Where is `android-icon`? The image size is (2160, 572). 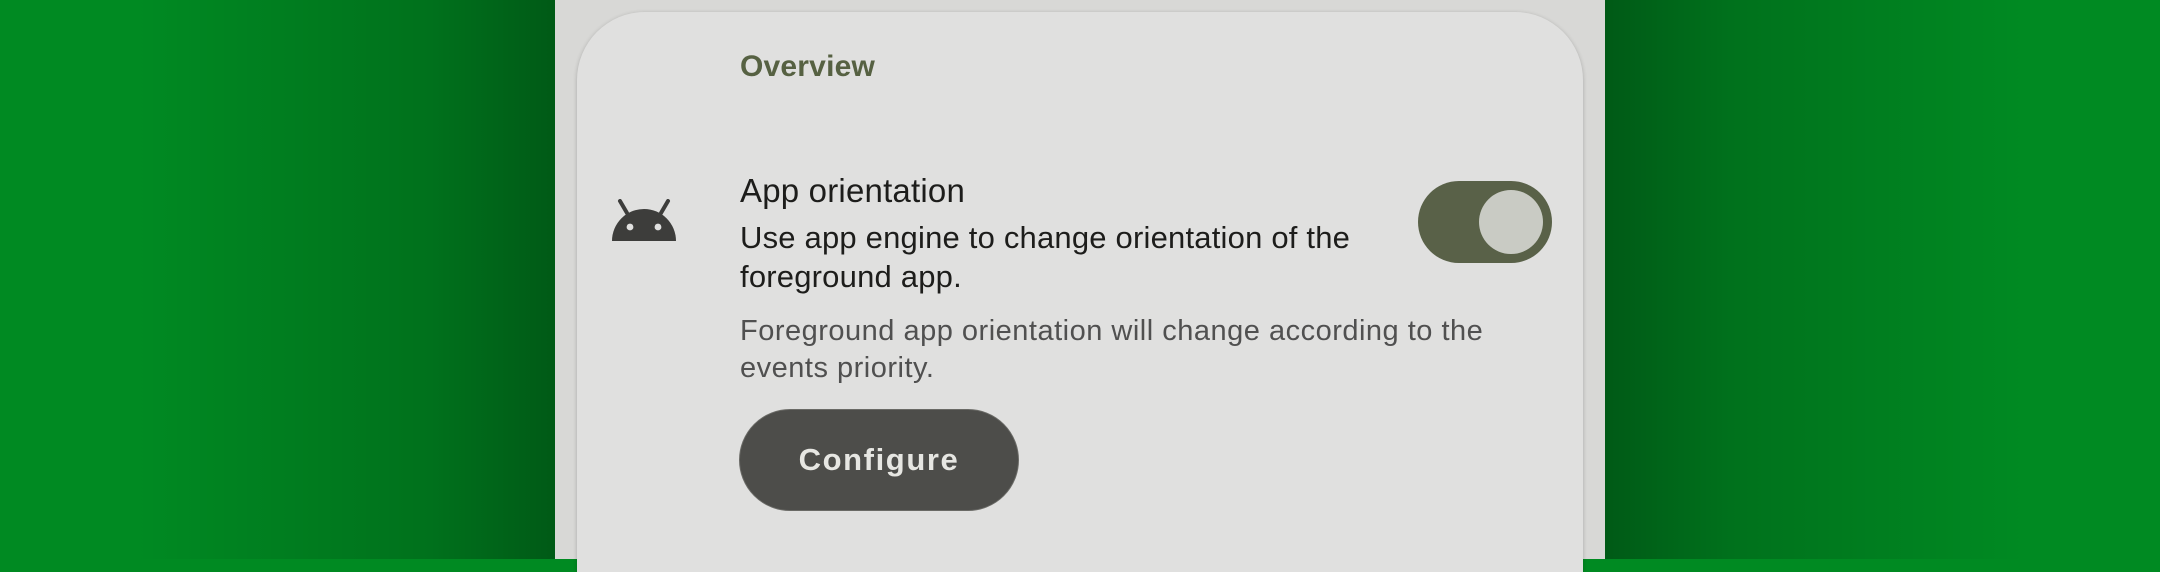 android-icon is located at coordinates (644, 220).